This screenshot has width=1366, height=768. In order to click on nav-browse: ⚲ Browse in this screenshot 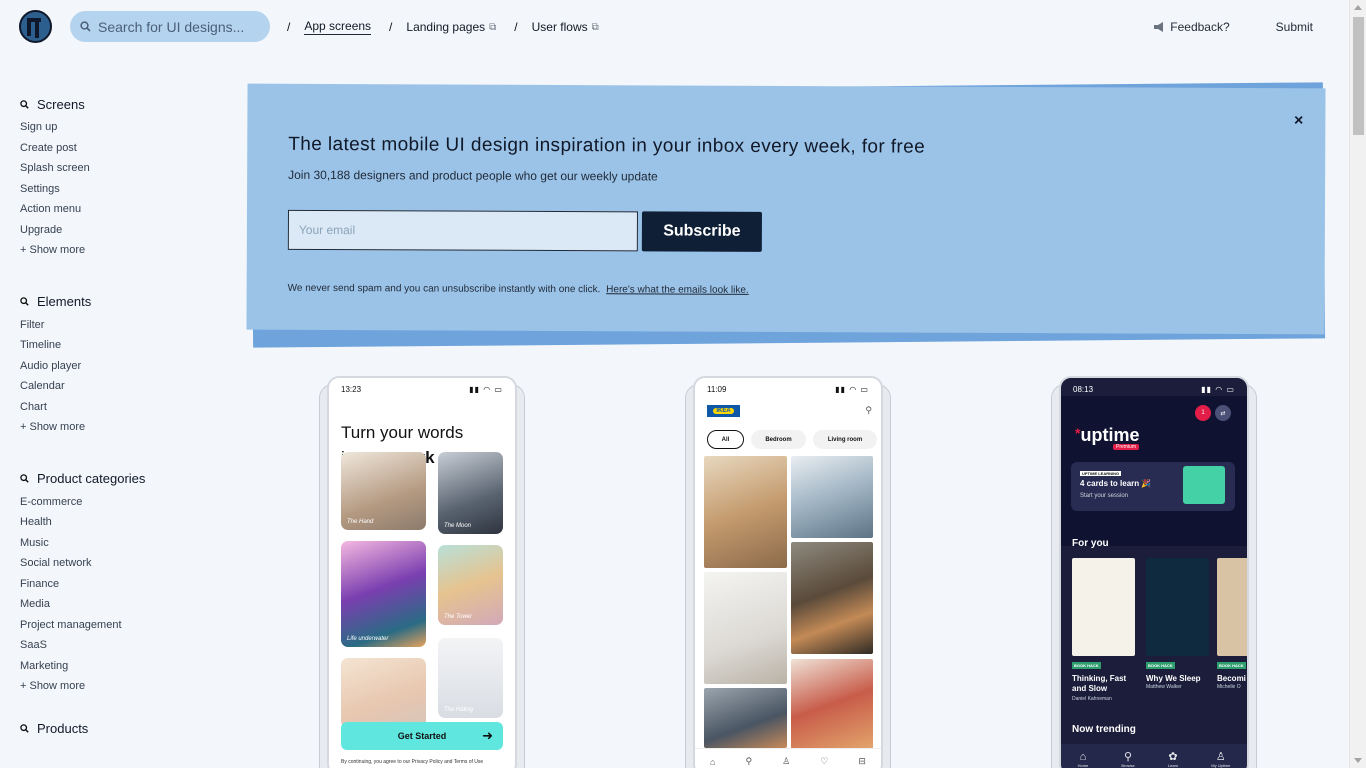, I will do `click(1127, 759)`.